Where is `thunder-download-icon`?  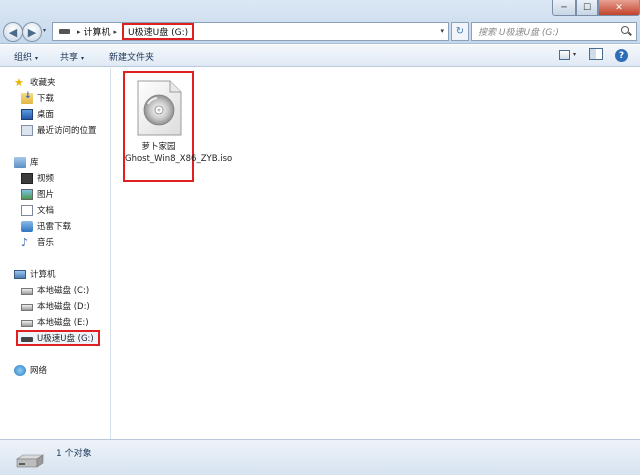
thunder-download-icon is located at coordinates (27, 226).